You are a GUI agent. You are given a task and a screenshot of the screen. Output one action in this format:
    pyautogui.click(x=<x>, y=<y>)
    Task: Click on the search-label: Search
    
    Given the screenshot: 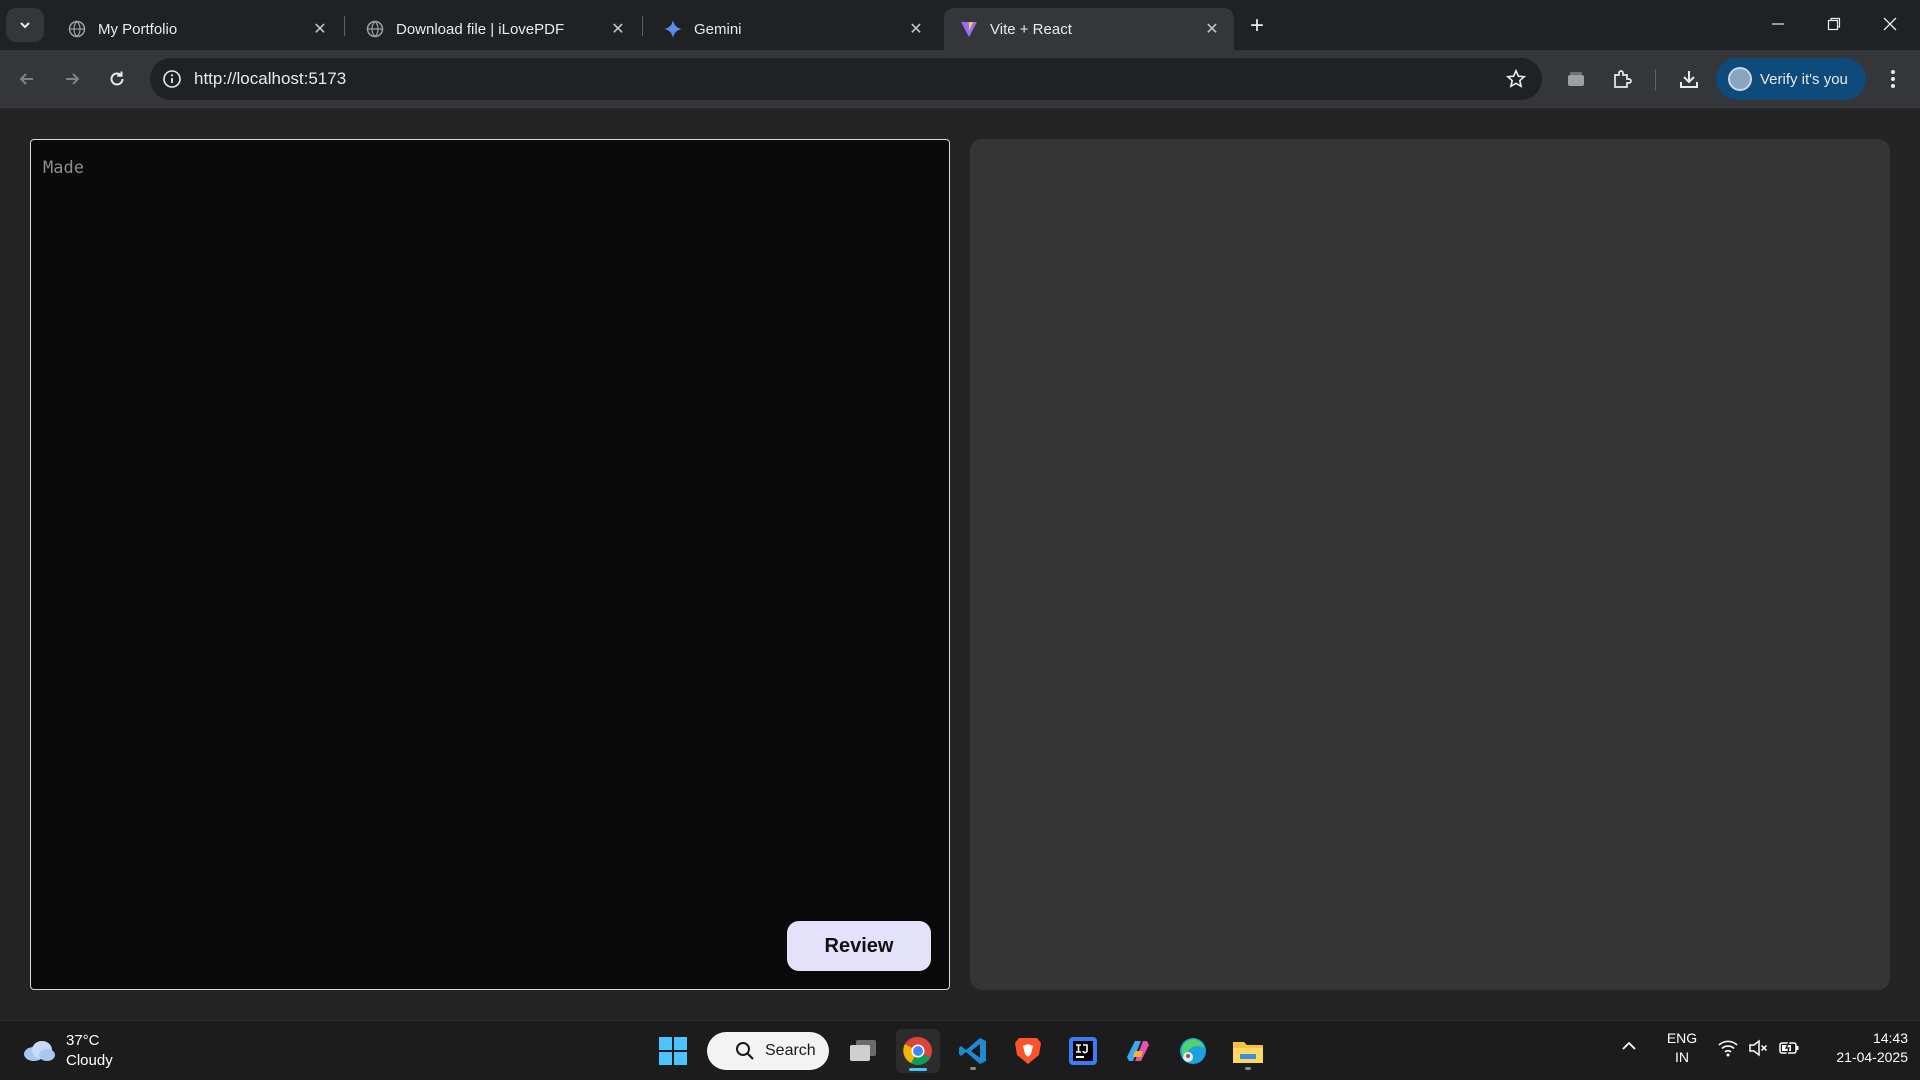 What is the action you would take?
    pyautogui.click(x=790, y=1050)
    